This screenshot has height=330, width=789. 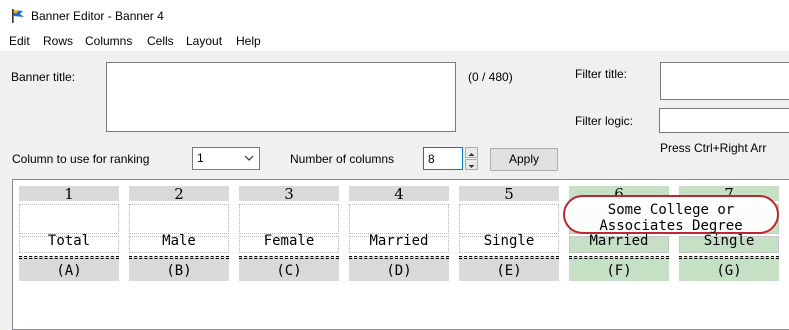 What do you see at coordinates (18, 16) in the screenshot?
I see `banner-flag-icon` at bounding box center [18, 16].